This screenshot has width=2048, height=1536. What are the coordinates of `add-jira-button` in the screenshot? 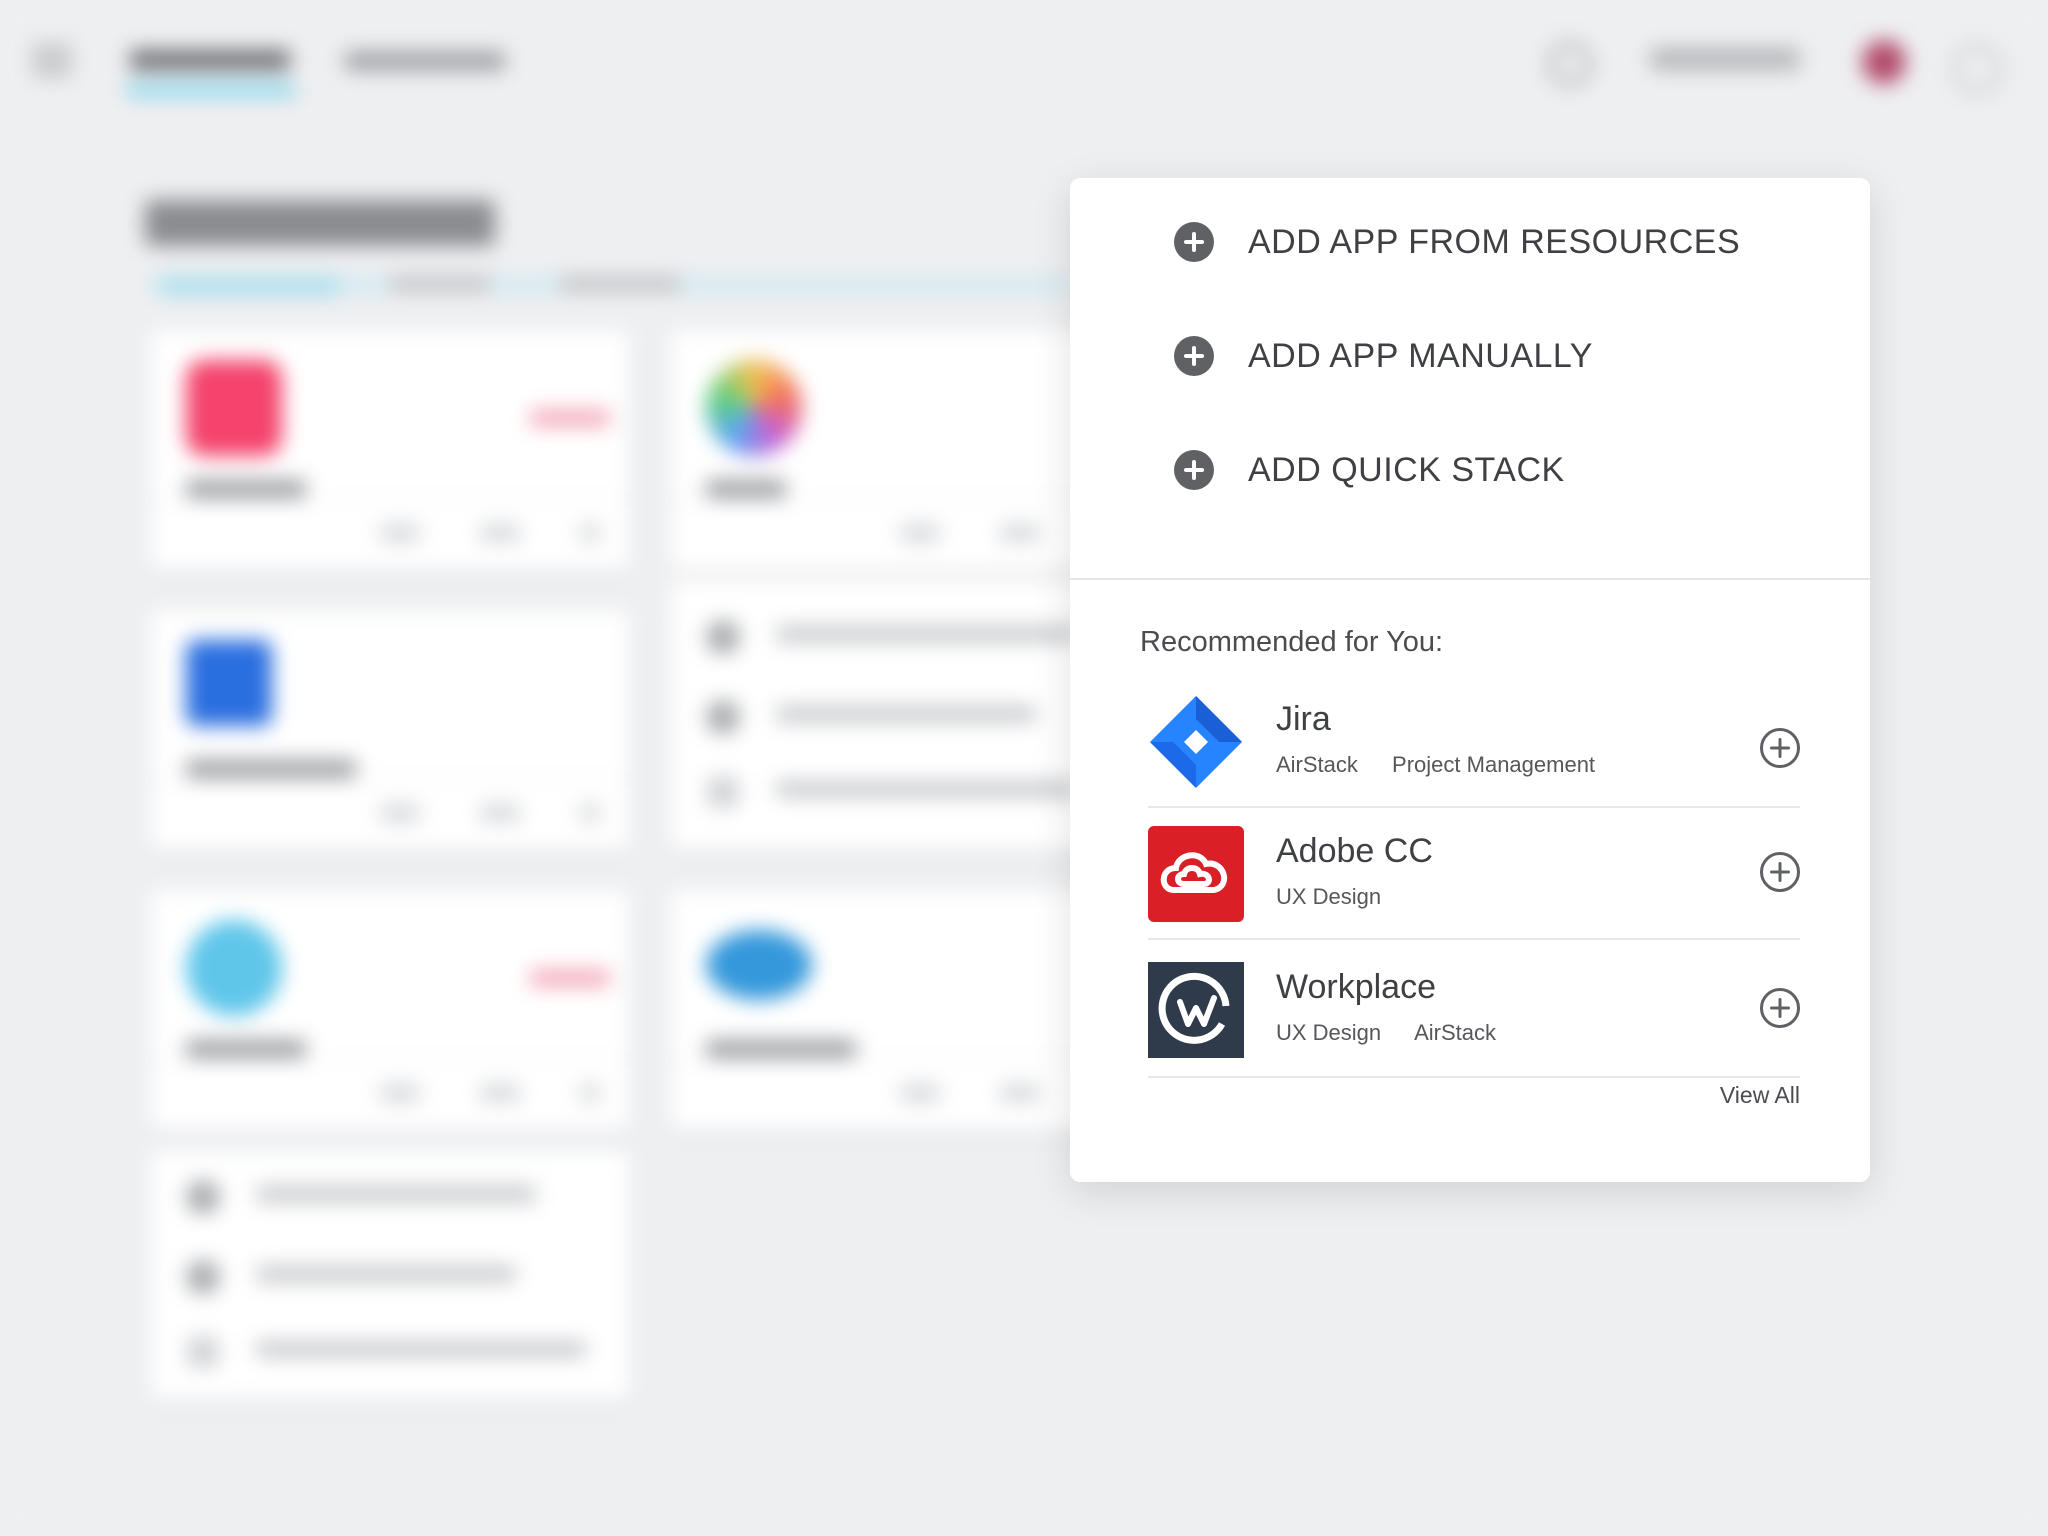 It's located at (1780, 748).